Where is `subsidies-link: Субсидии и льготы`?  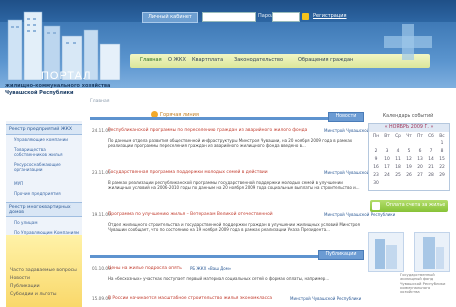 subsidies-link: Субсидии и льготы is located at coordinates (33, 294).